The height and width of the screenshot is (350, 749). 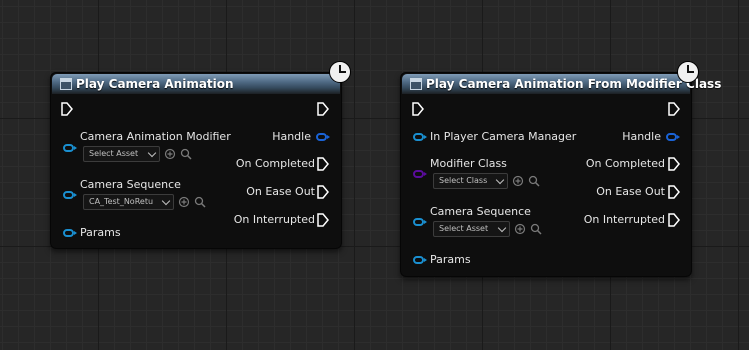 I want to click on in-player-camera-manager-label: In Player Camera Manager, so click(x=503, y=136).